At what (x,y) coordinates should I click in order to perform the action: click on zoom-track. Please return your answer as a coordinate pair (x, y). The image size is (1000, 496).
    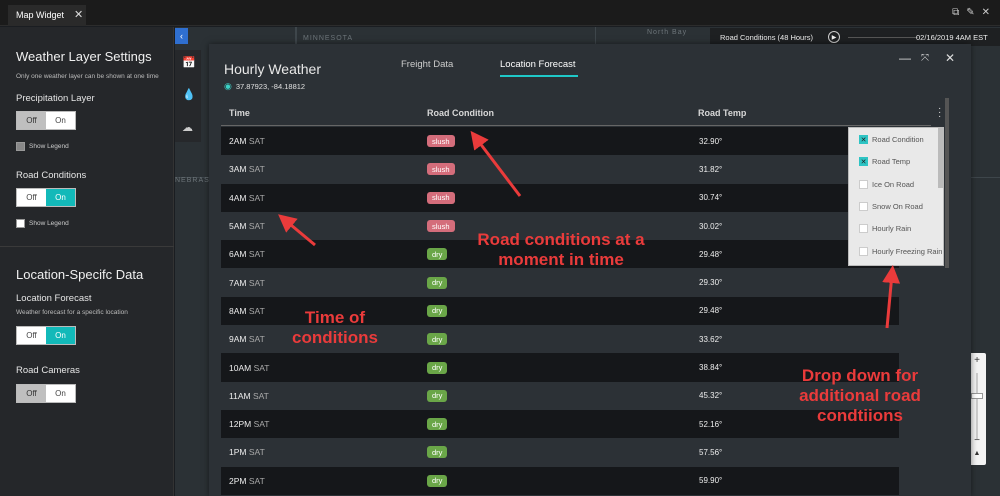
    Looking at the image, I should click on (977, 406).